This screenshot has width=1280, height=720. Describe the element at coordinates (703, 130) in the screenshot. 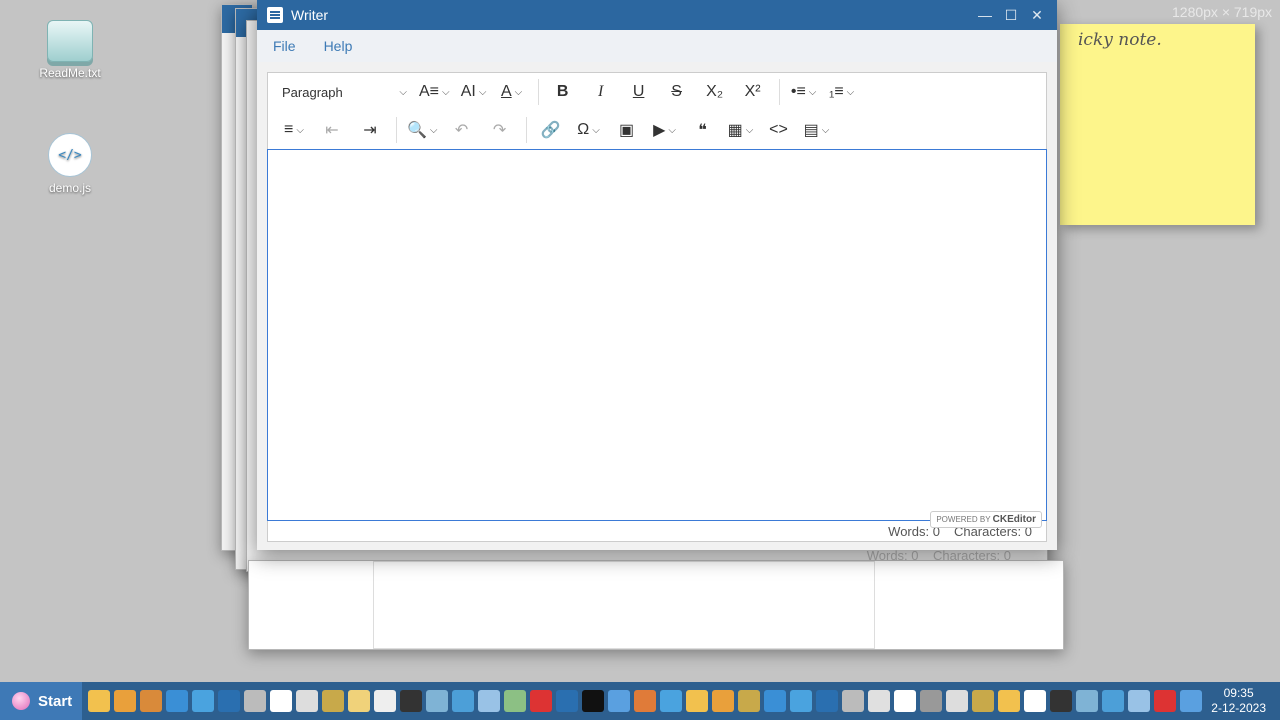

I see `block-quote-button: ❝` at that location.